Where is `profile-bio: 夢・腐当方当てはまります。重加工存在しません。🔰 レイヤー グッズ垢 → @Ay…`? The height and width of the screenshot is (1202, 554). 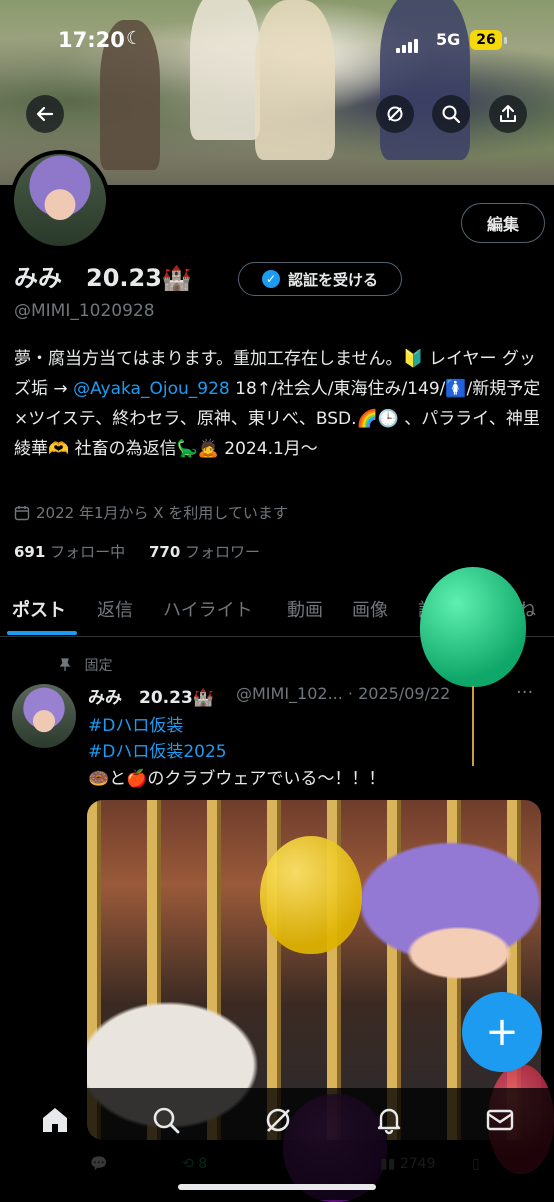 profile-bio: 夢・腐当方当てはまります。重加工存在しません。🔰 レイヤー グッズ垢 → @Ay… is located at coordinates (279, 404).